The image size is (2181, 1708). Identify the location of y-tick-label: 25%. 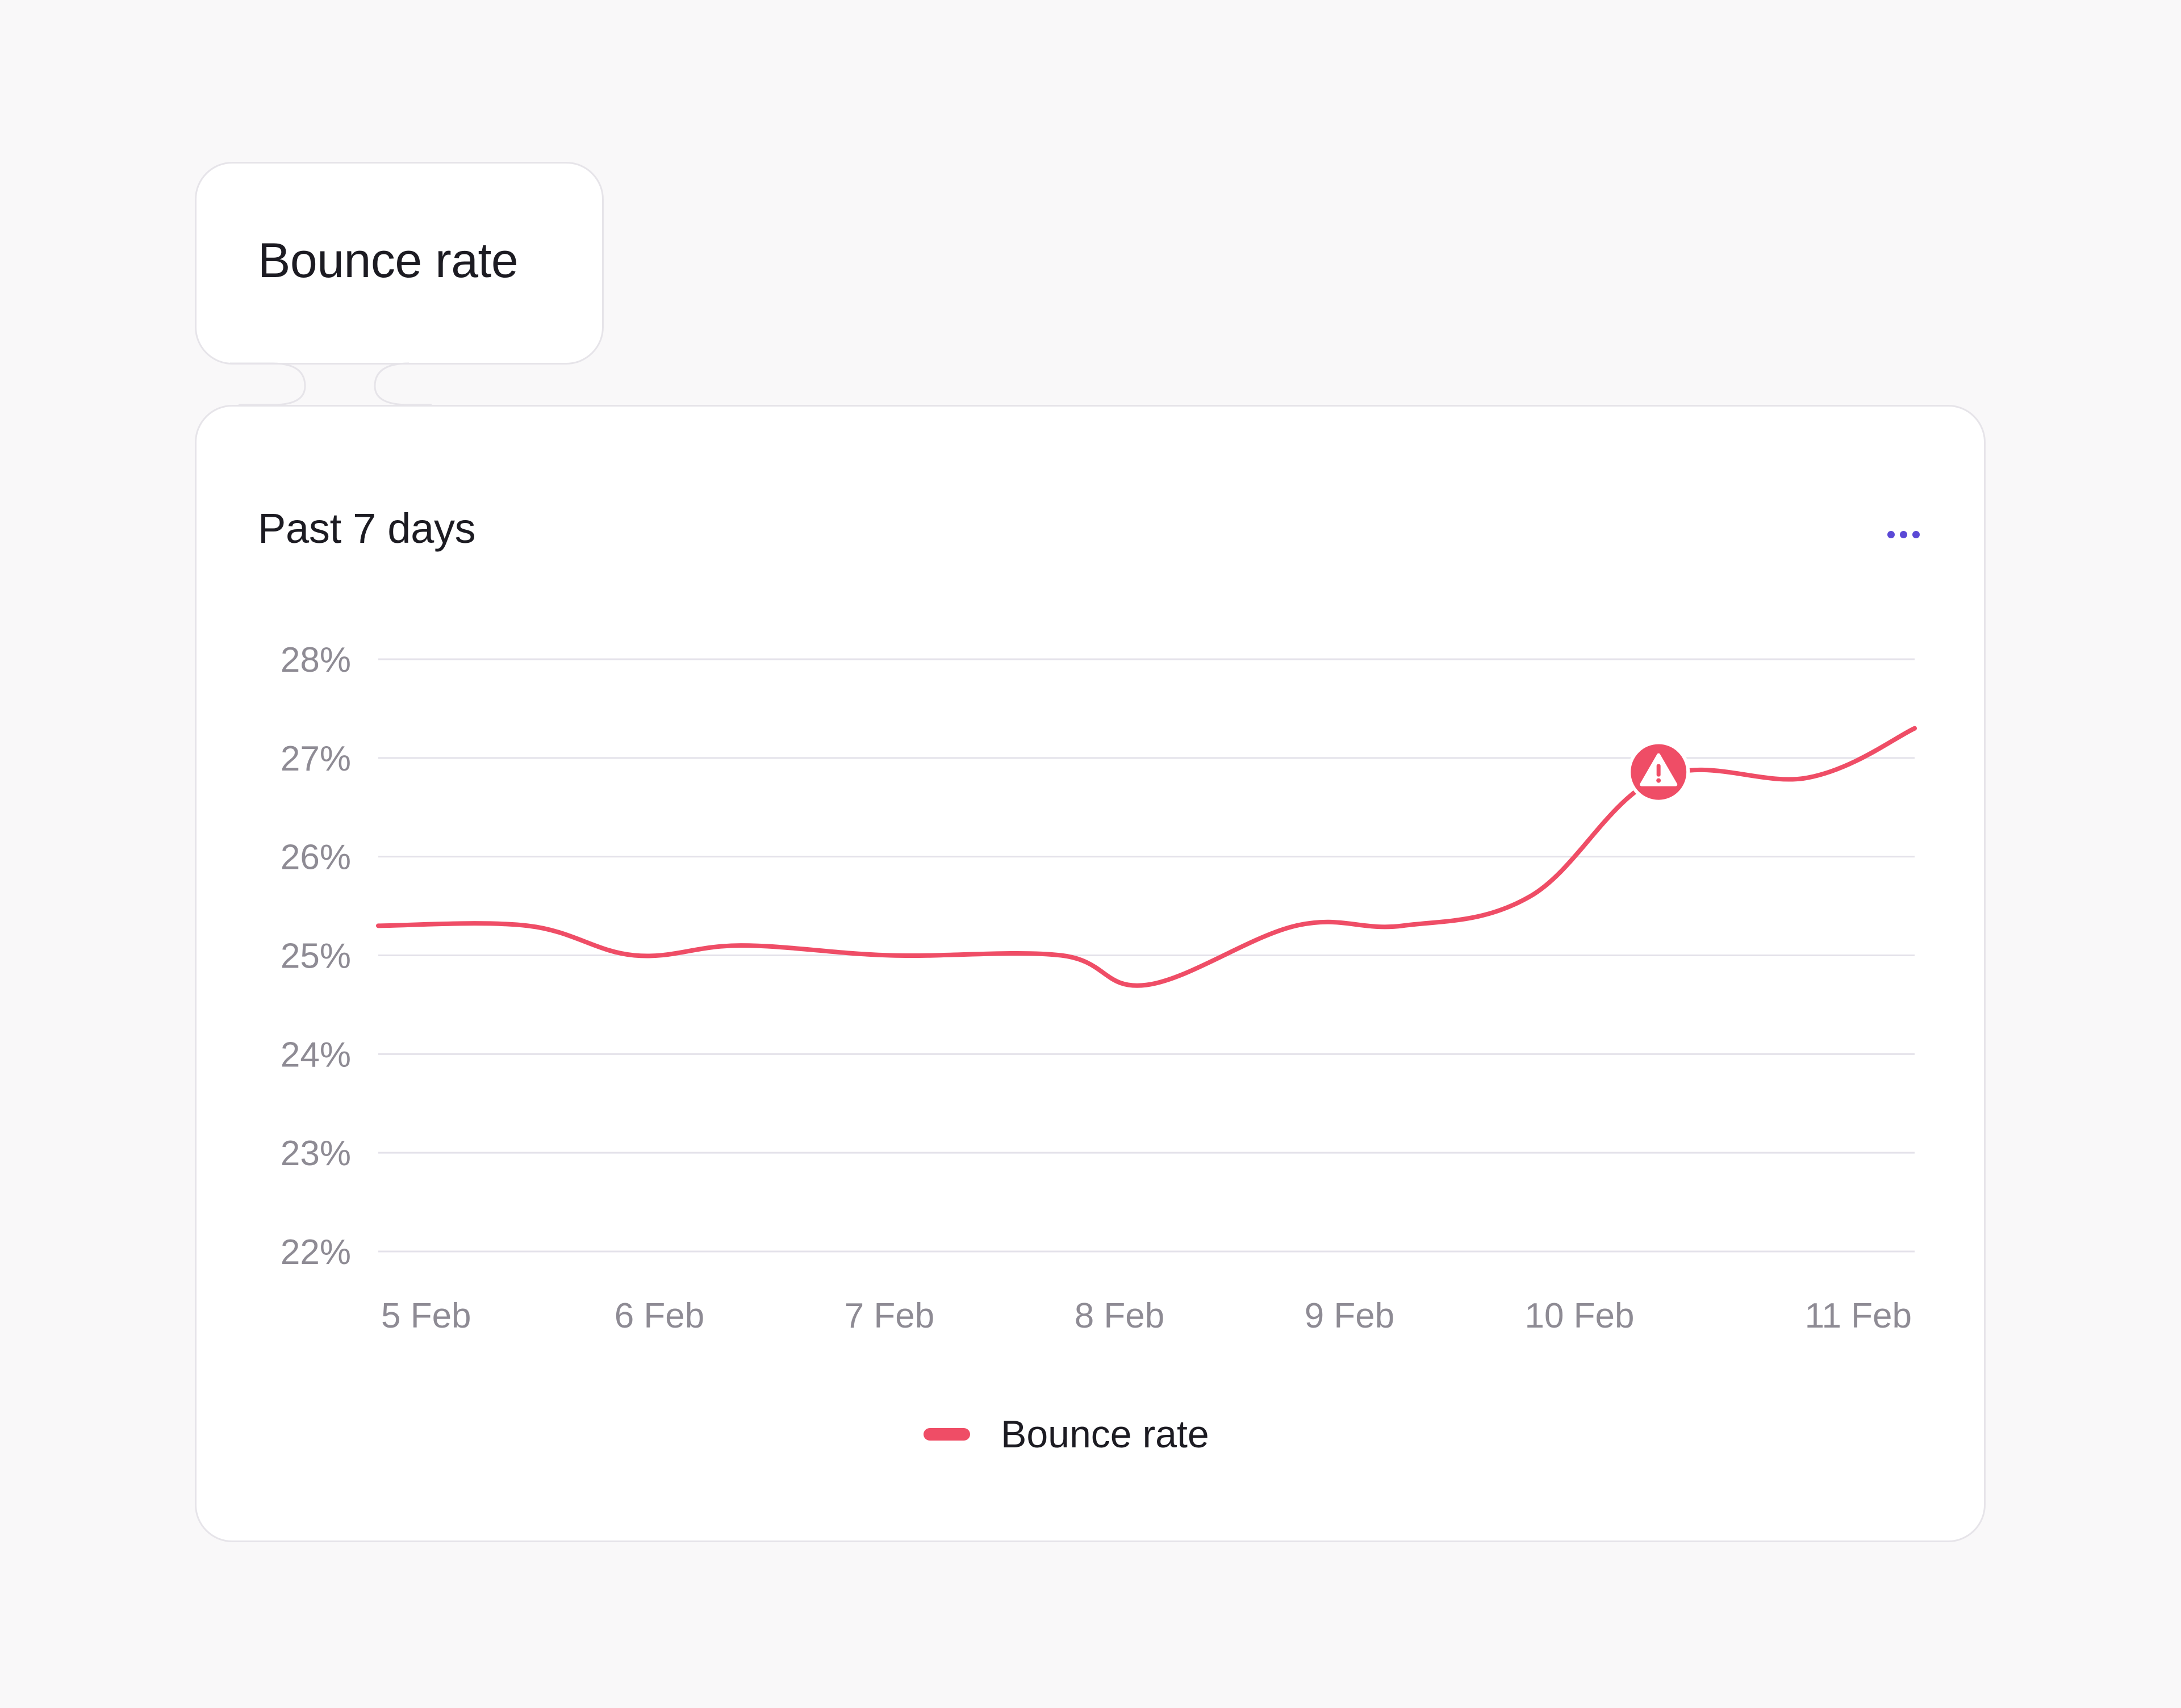
(316, 956).